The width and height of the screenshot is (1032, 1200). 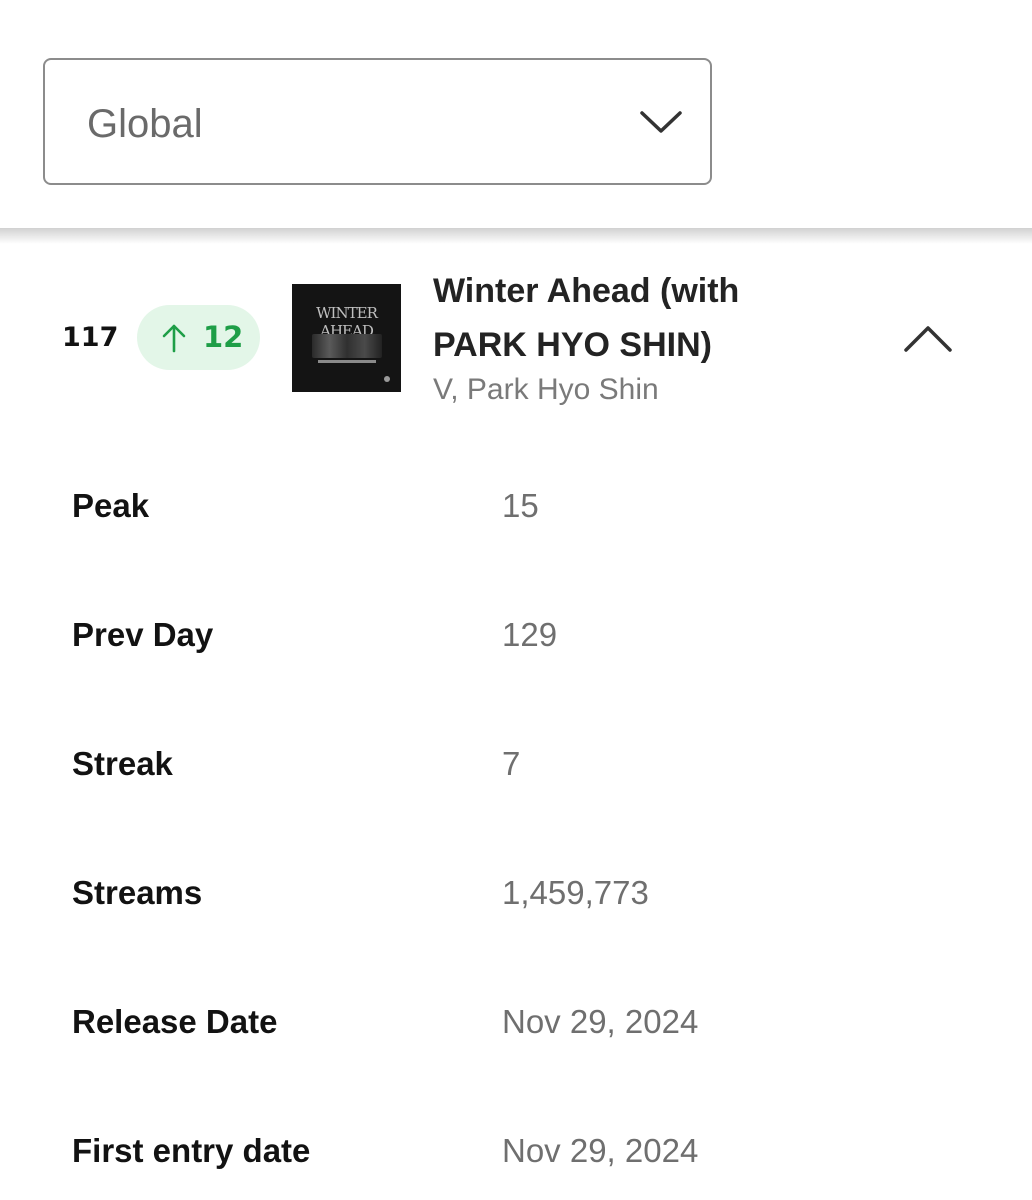 What do you see at coordinates (516, 236) in the screenshot?
I see `header-shadow` at bounding box center [516, 236].